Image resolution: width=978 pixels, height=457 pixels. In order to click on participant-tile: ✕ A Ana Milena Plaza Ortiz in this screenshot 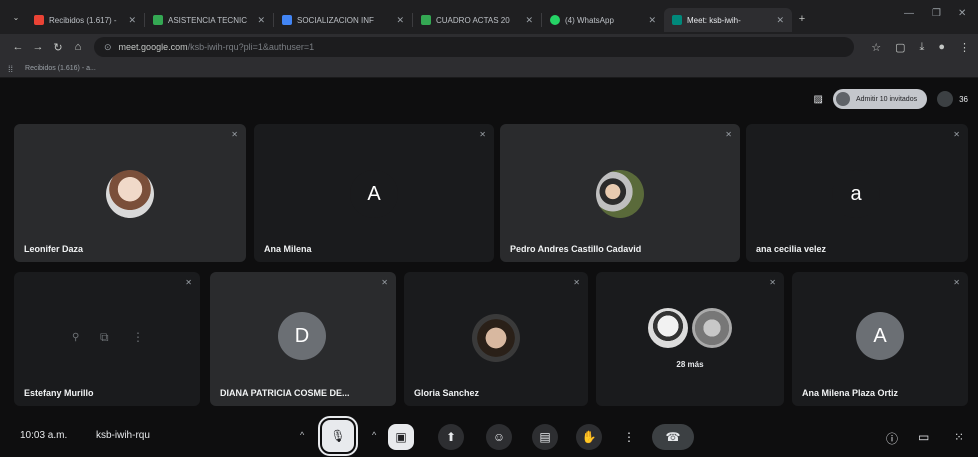, I will do `click(880, 339)`.